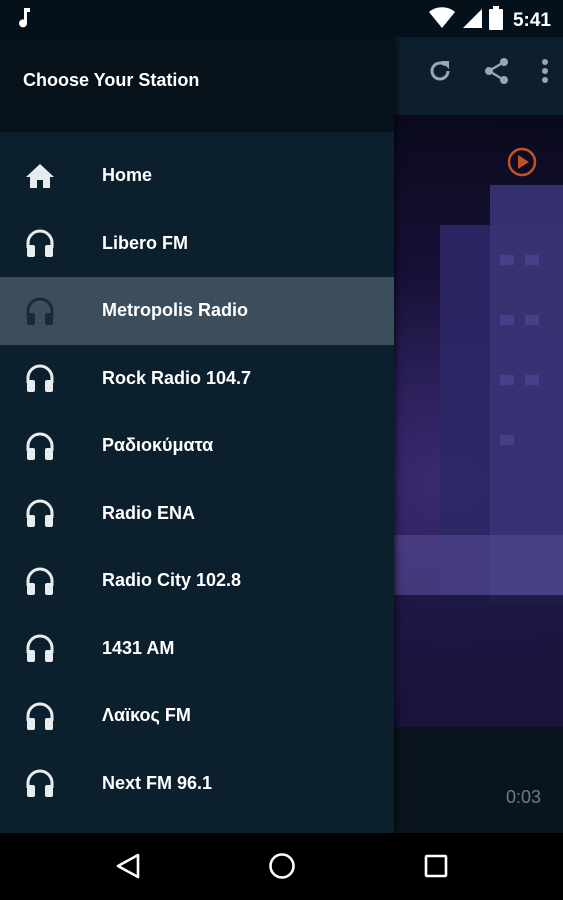 This screenshot has width=563, height=900. What do you see at coordinates (197, 716) in the screenshot?
I see `drawer-item-laikos-fm: Λαϊκος FM` at bounding box center [197, 716].